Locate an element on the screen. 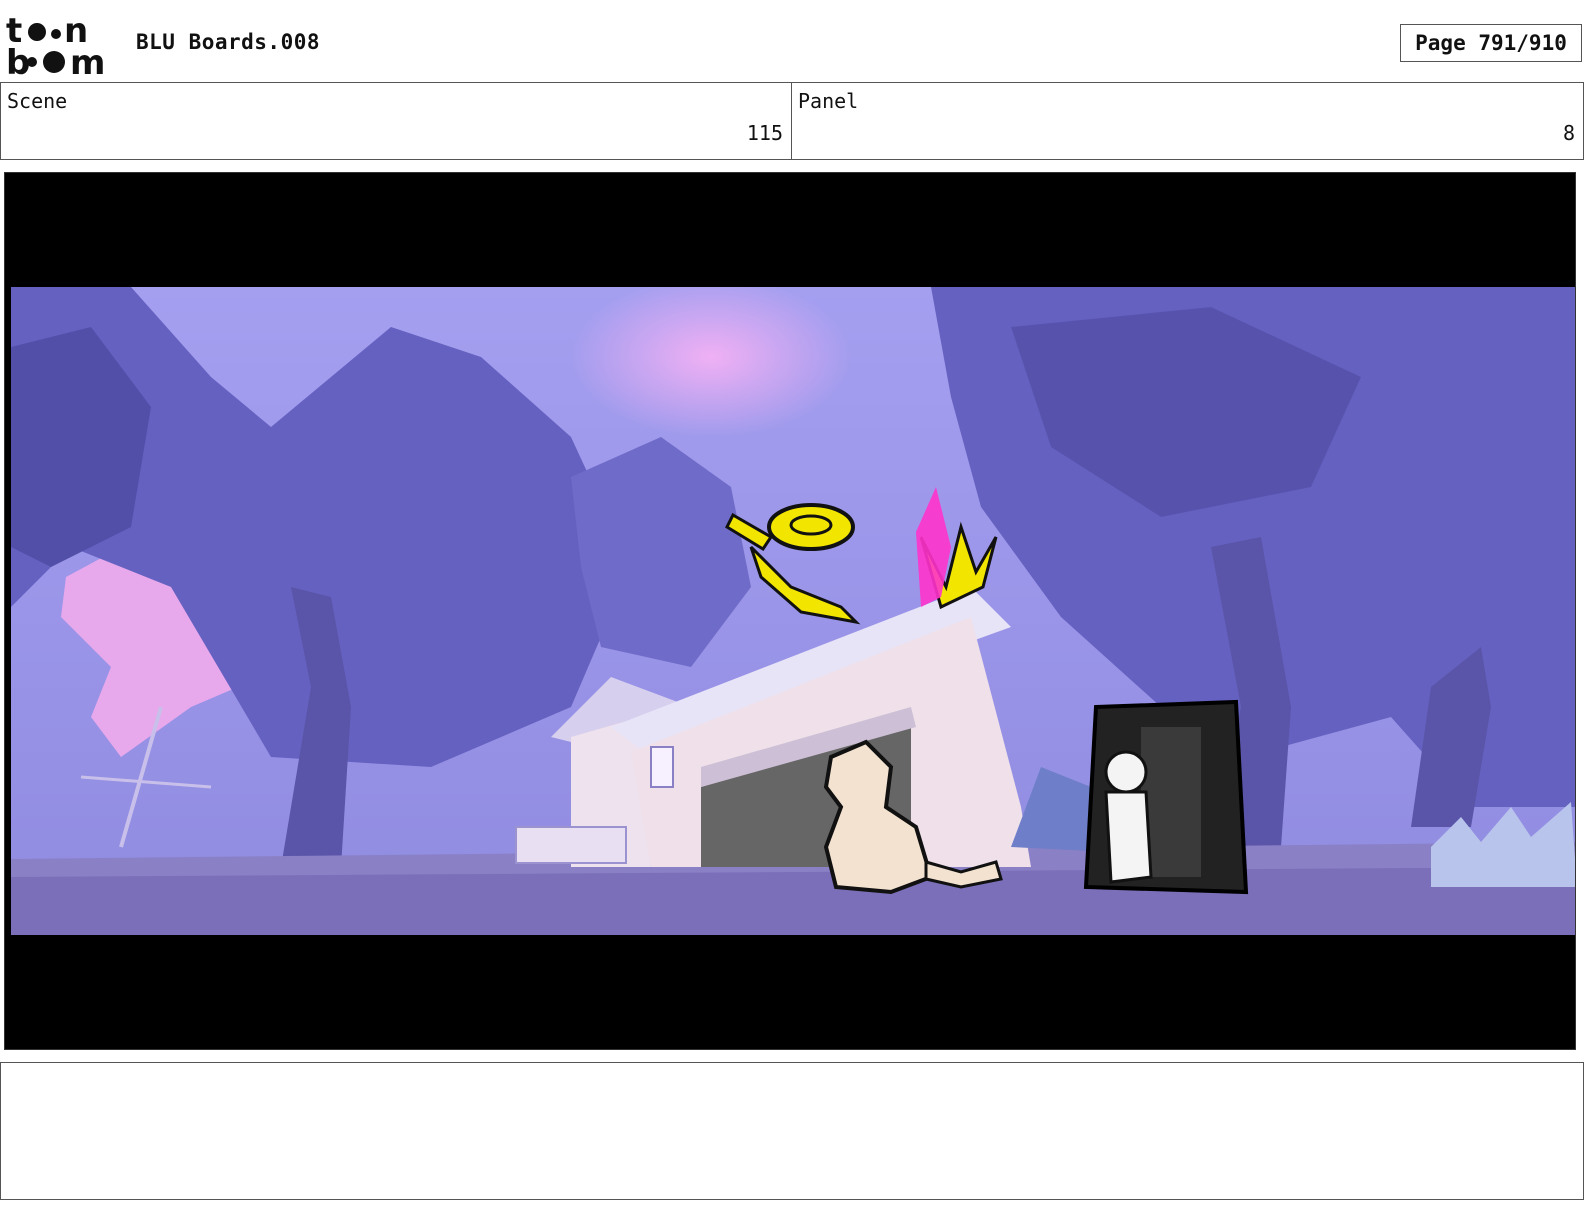  panel-cell: Panel 8 is located at coordinates (1188, 121).